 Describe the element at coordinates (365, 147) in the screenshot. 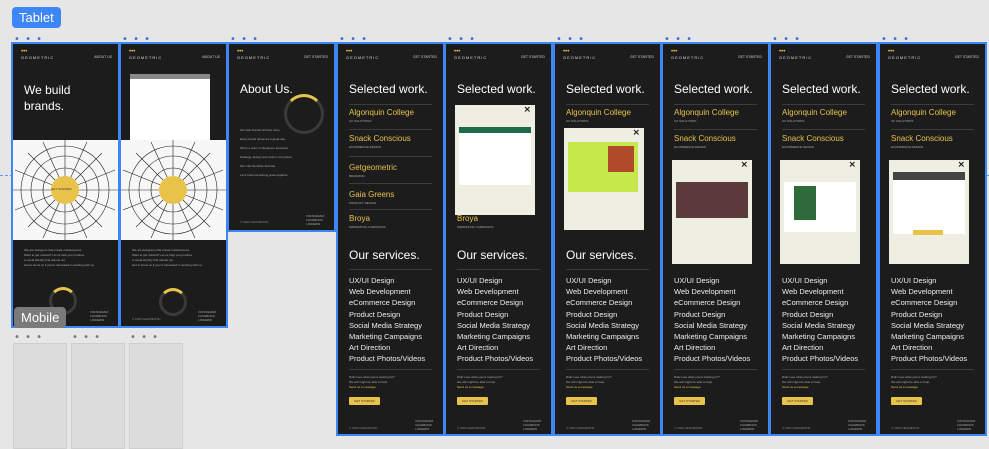

I see `work-item-sub: ECOMMERCE DESIGN` at that location.